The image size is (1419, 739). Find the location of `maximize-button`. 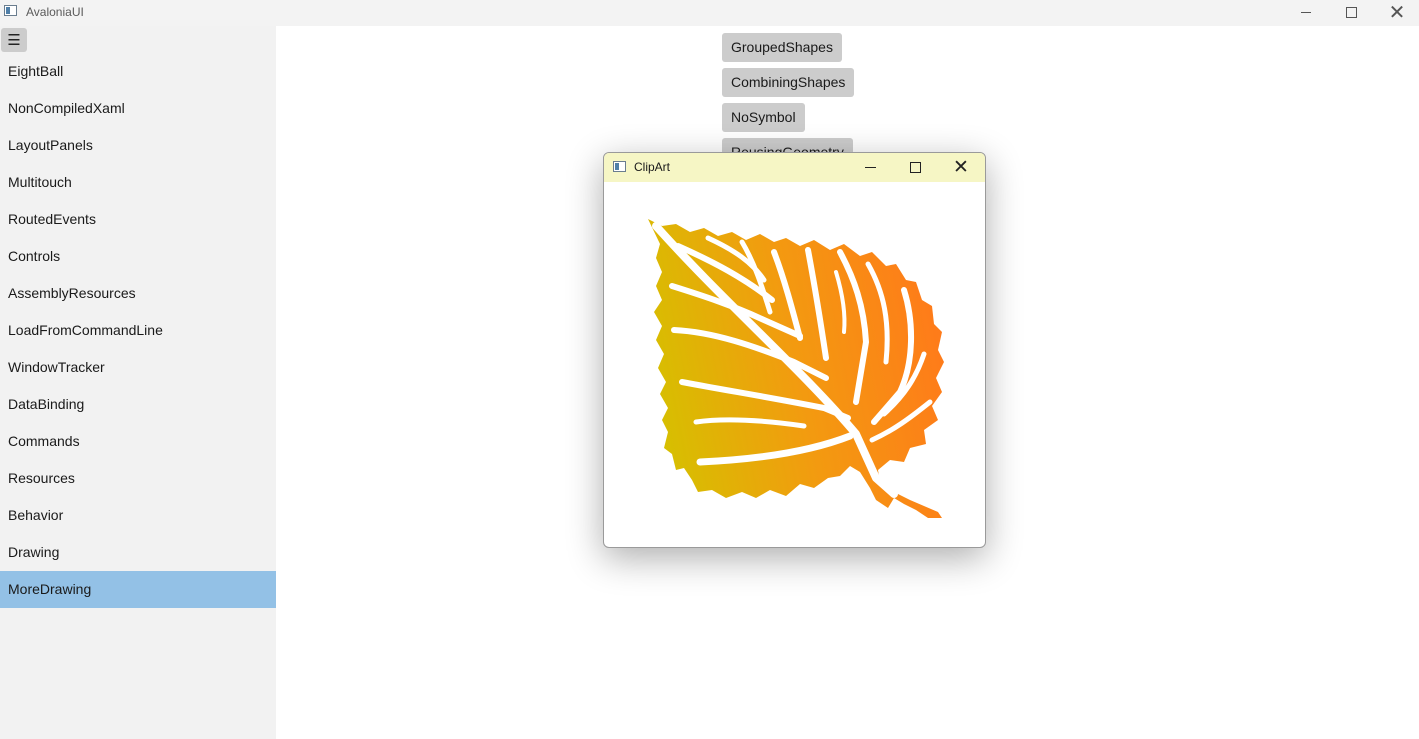

maximize-button is located at coordinates (1351, 12).